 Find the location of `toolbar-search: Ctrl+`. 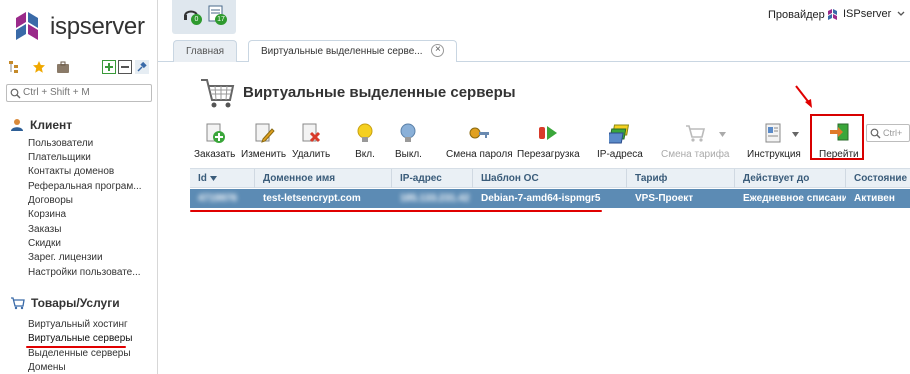

toolbar-search: Ctrl+ is located at coordinates (888, 133).